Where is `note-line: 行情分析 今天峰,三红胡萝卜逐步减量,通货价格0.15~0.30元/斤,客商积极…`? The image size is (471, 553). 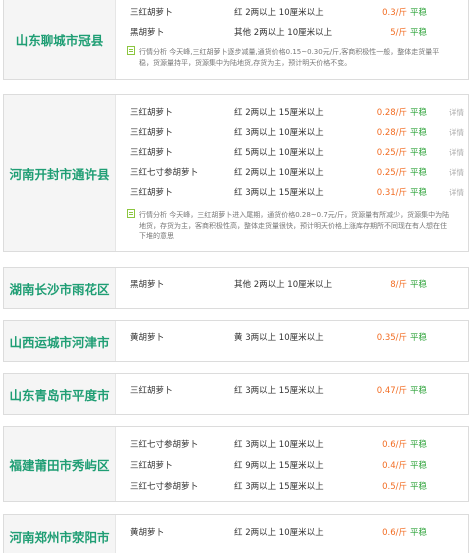 note-line: 行情分析 今天峰,三红胡萝卜逐步减量,通货价格0.15~0.30元/斤,客商积极… is located at coordinates (289, 52).